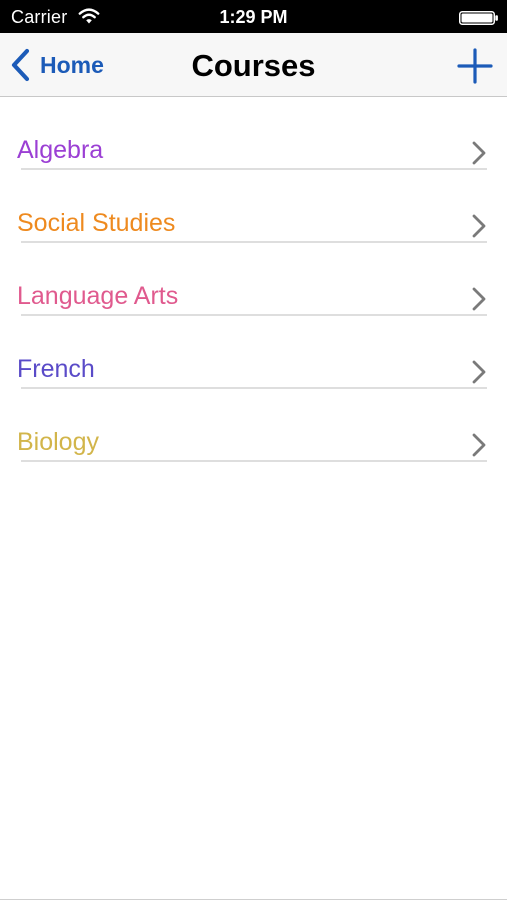 This screenshot has width=507, height=900. I want to click on status-bar: Carrier 1:29 PM, so click(253, 16).